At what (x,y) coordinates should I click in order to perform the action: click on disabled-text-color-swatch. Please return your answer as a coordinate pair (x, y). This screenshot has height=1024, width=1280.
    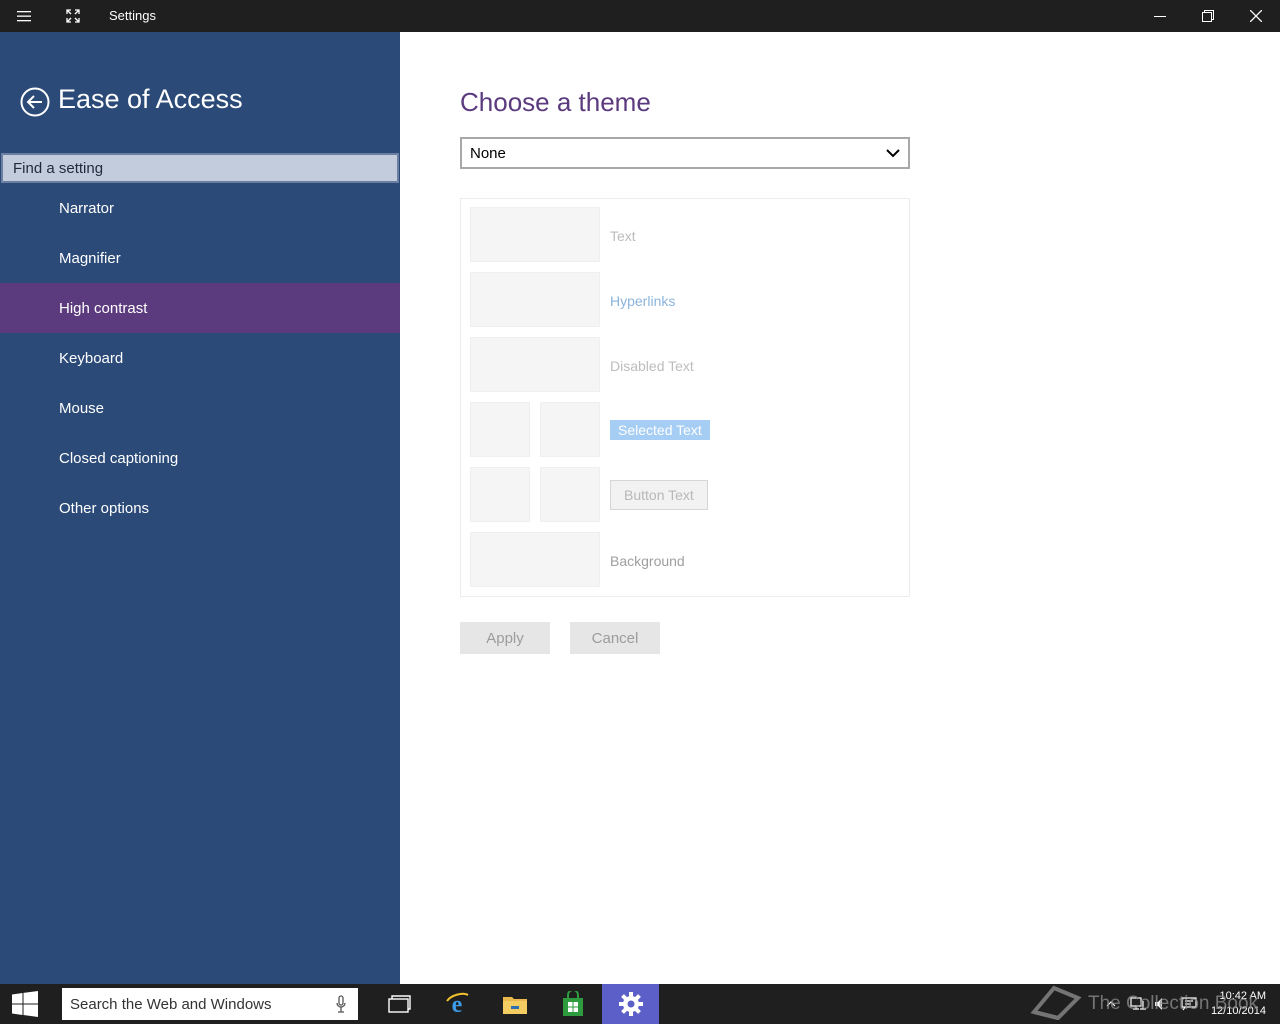
    Looking at the image, I should click on (535, 364).